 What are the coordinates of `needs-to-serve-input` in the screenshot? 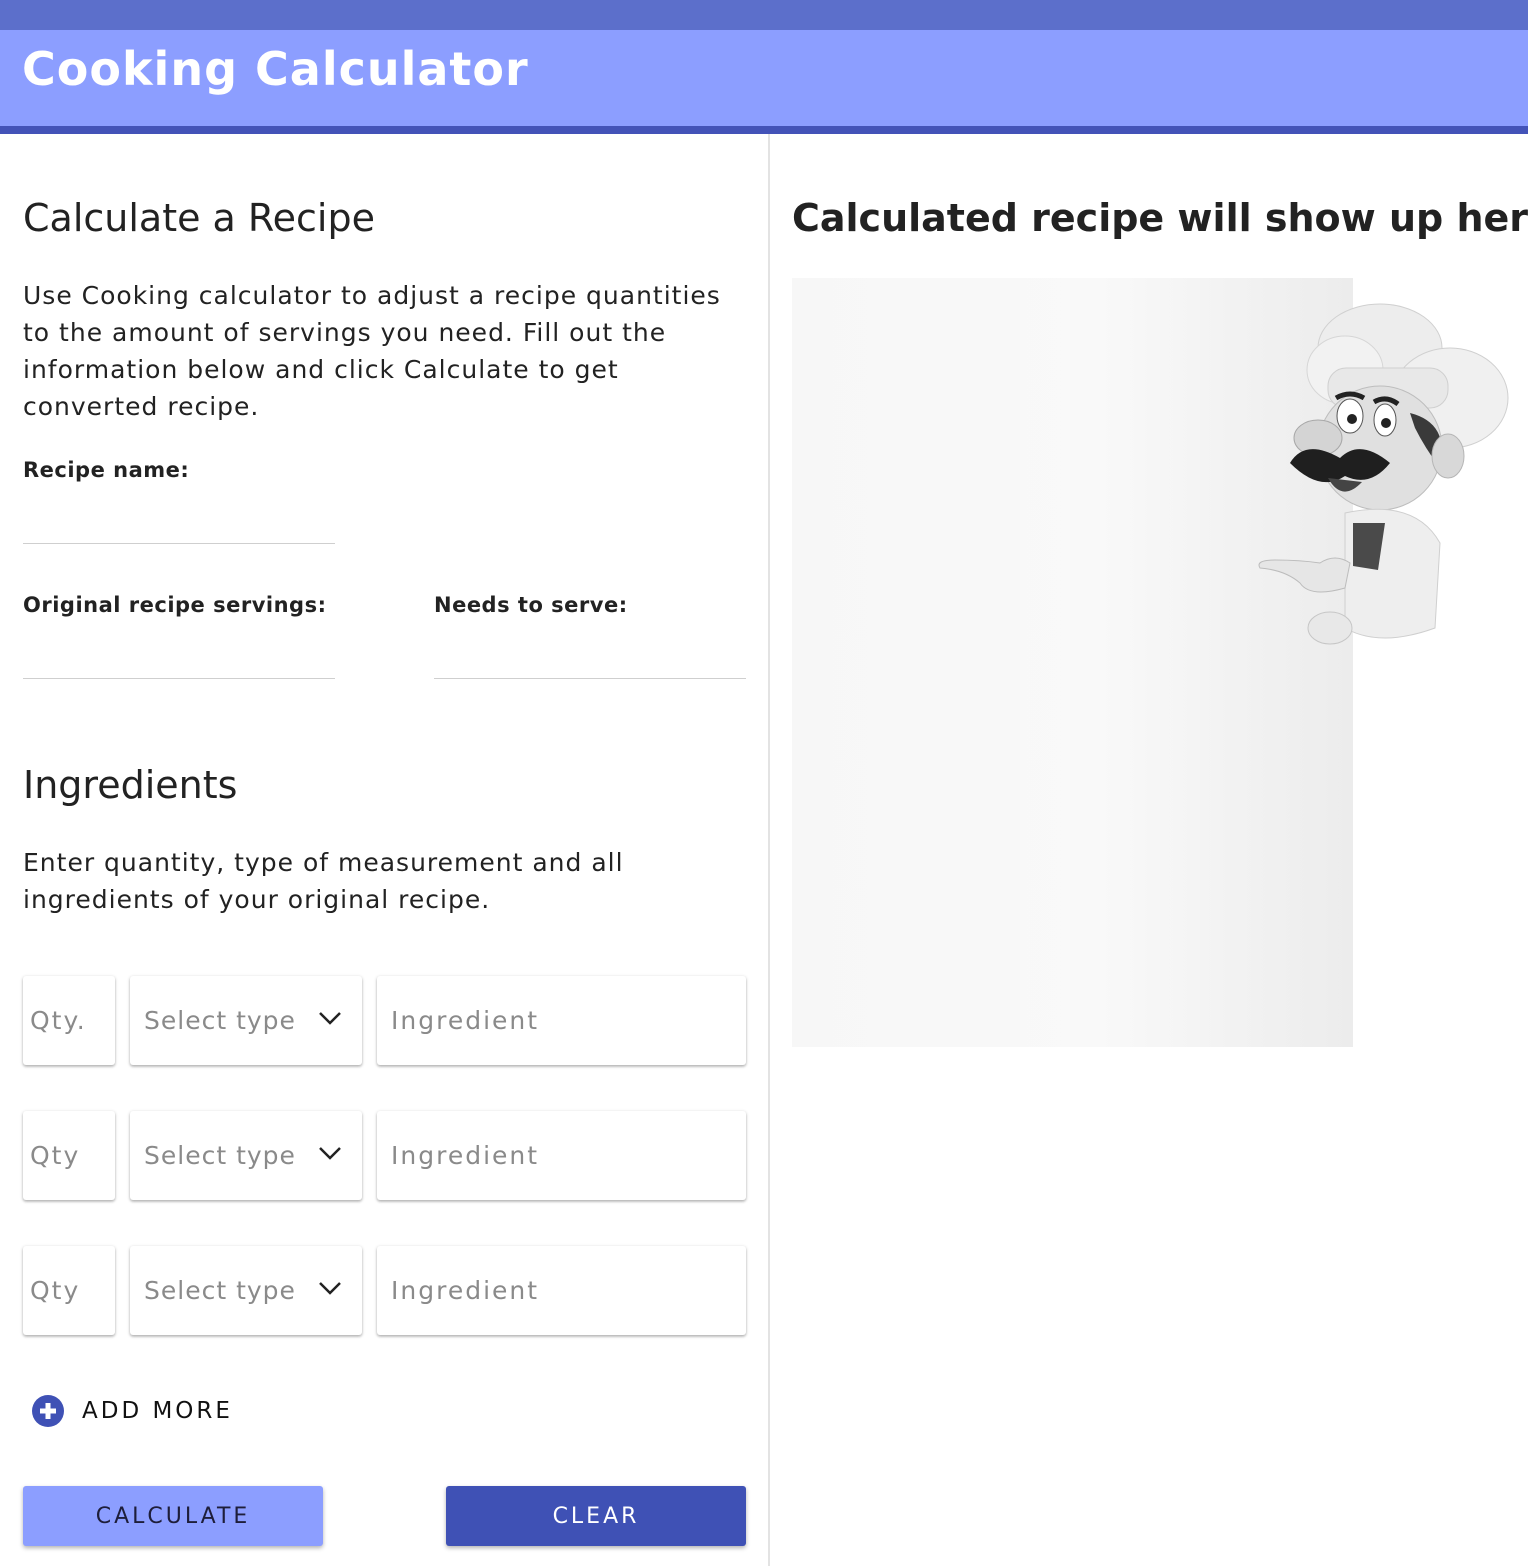 It's located at (590, 659).